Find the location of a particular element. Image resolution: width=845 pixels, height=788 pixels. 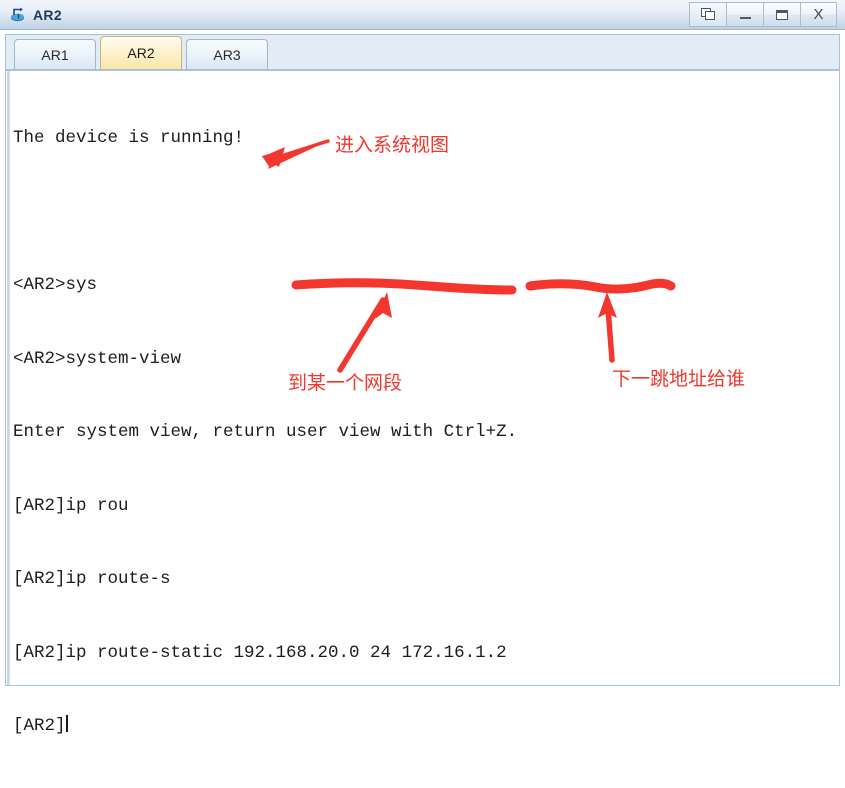

window-controls: X is located at coordinates (763, 14).